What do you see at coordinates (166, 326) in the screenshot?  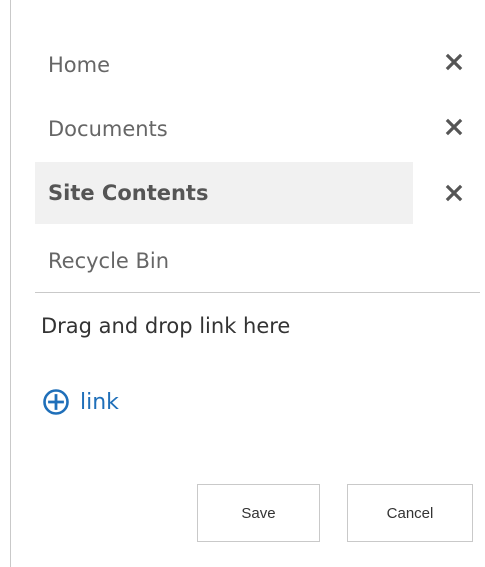 I see `drop-zone-label: Drag and drop link here` at bounding box center [166, 326].